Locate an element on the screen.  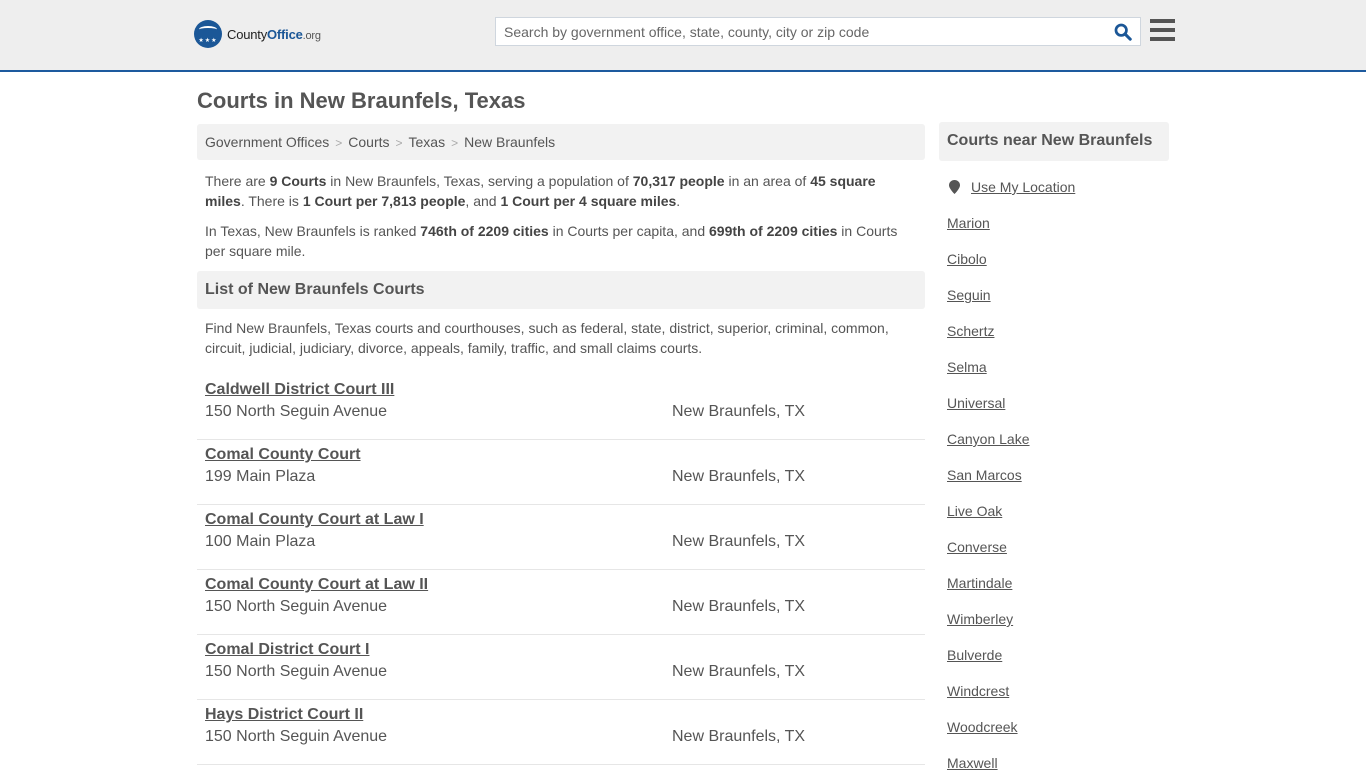
breadcrumb-government-offices: Government Offices is located at coordinates (267, 142).